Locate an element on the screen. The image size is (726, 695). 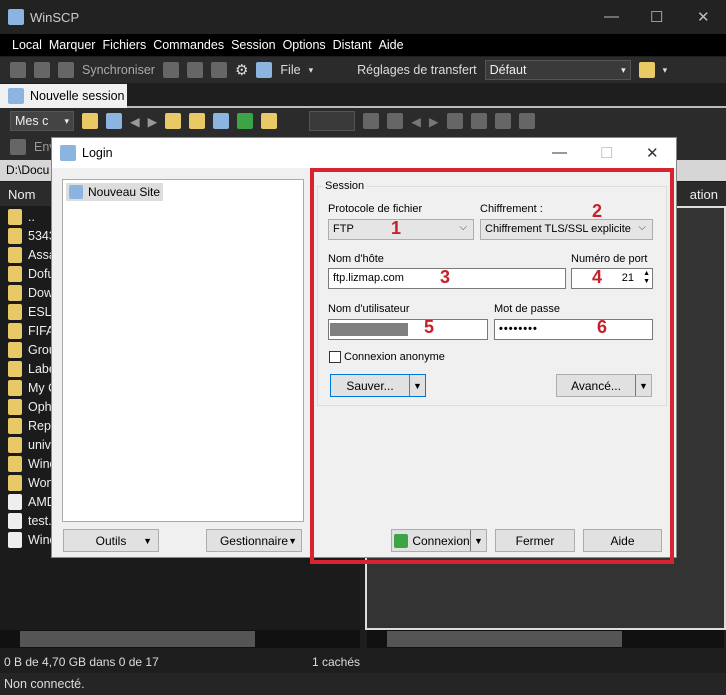
menu-local: Local is located at coordinates (27, 45).